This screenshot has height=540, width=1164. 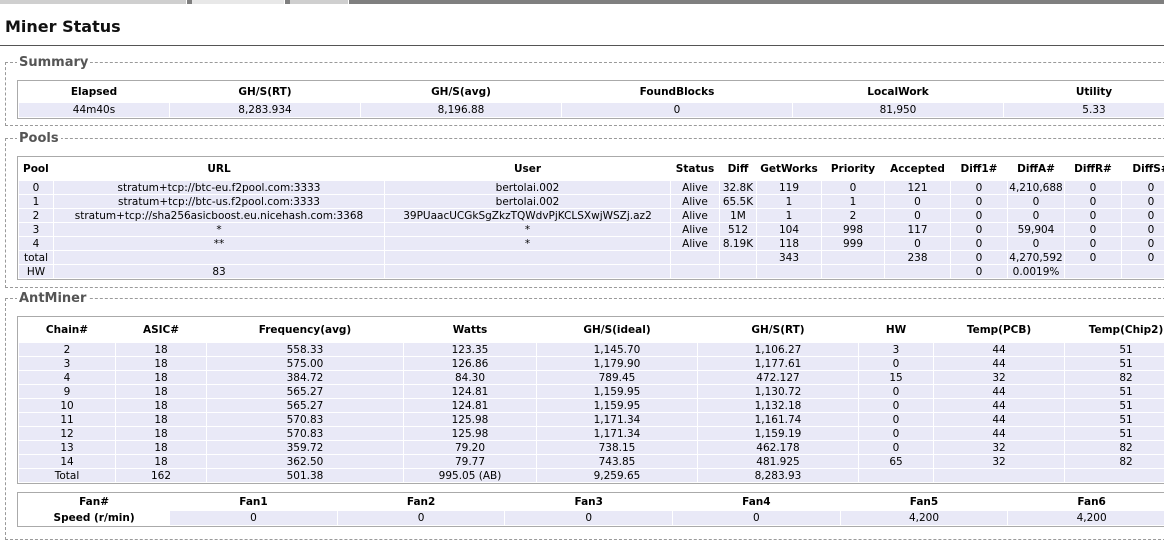 What do you see at coordinates (63, 26) in the screenshot?
I see `page-title: Miner Status` at bounding box center [63, 26].